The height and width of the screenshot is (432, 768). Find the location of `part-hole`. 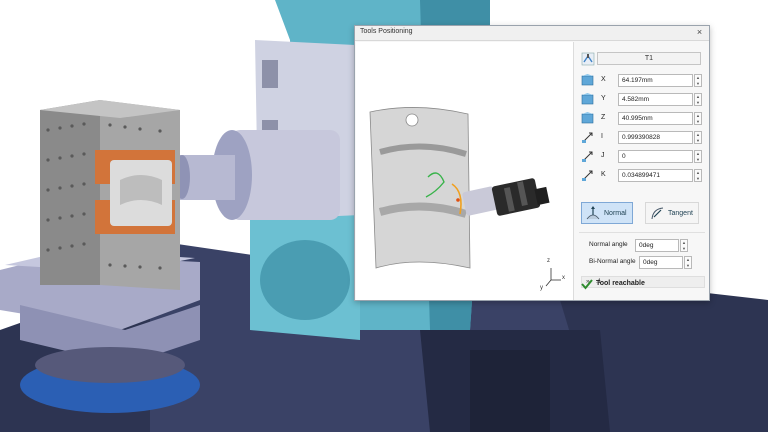

part-hole is located at coordinates (412, 120).